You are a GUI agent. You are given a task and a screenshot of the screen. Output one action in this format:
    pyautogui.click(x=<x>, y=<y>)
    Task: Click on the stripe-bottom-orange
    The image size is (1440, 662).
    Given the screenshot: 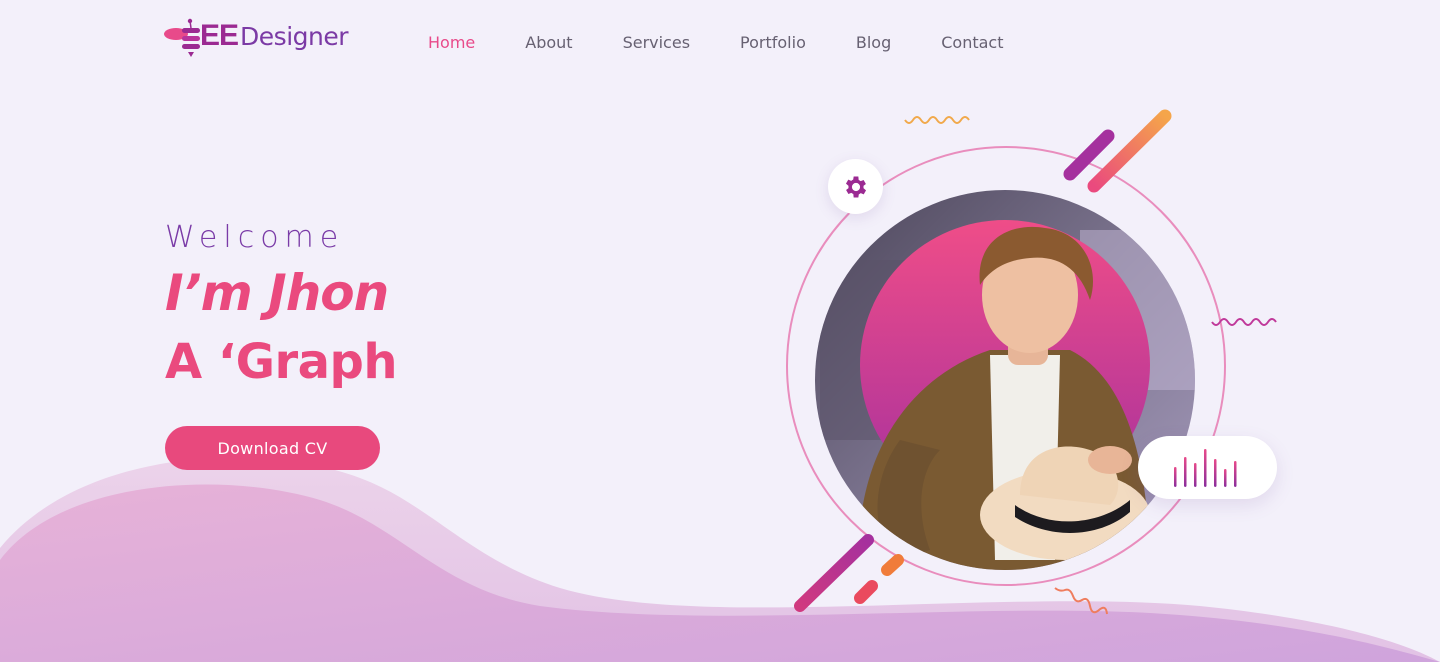 What is the action you would take?
    pyautogui.click(x=892, y=565)
    